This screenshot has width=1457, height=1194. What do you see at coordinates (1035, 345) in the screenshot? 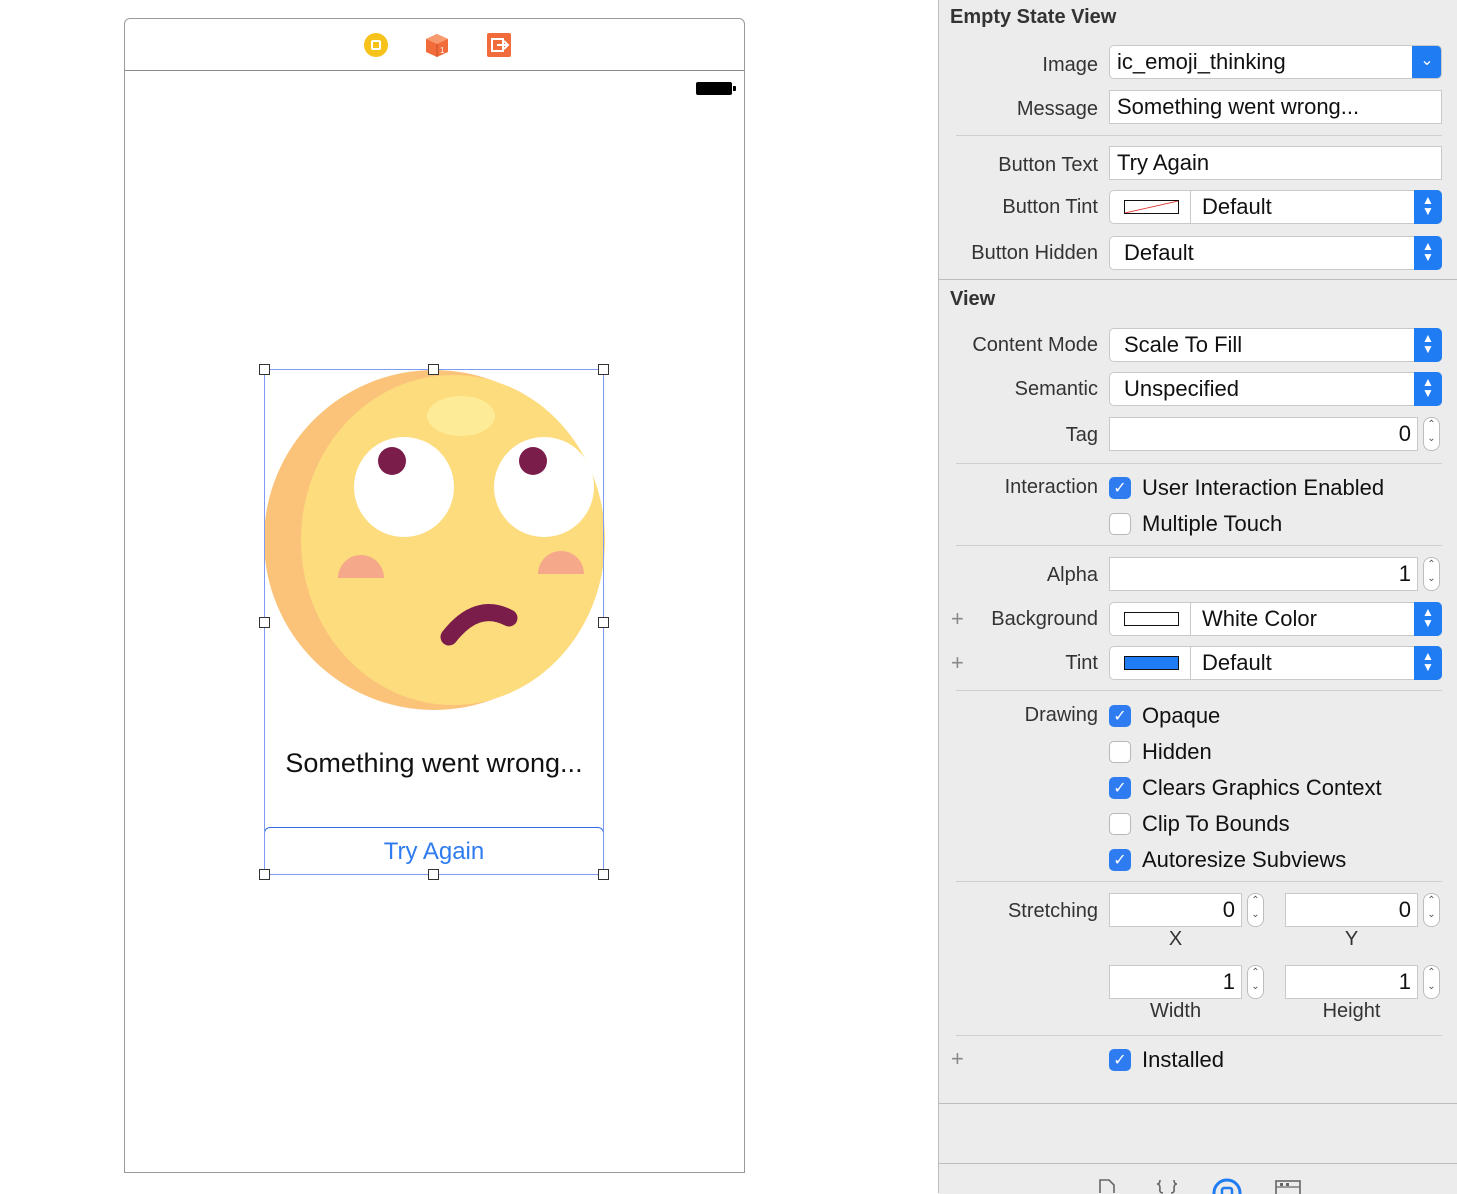
I see `content-mode-label: Content Mode` at bounding box center [1035, 345].